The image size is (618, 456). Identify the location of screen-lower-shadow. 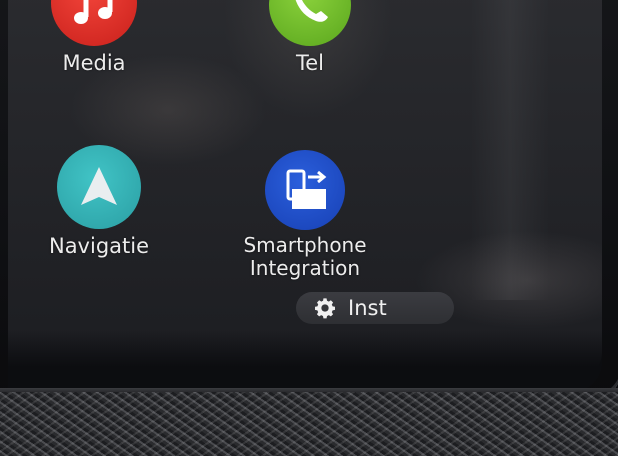
(305, 361).